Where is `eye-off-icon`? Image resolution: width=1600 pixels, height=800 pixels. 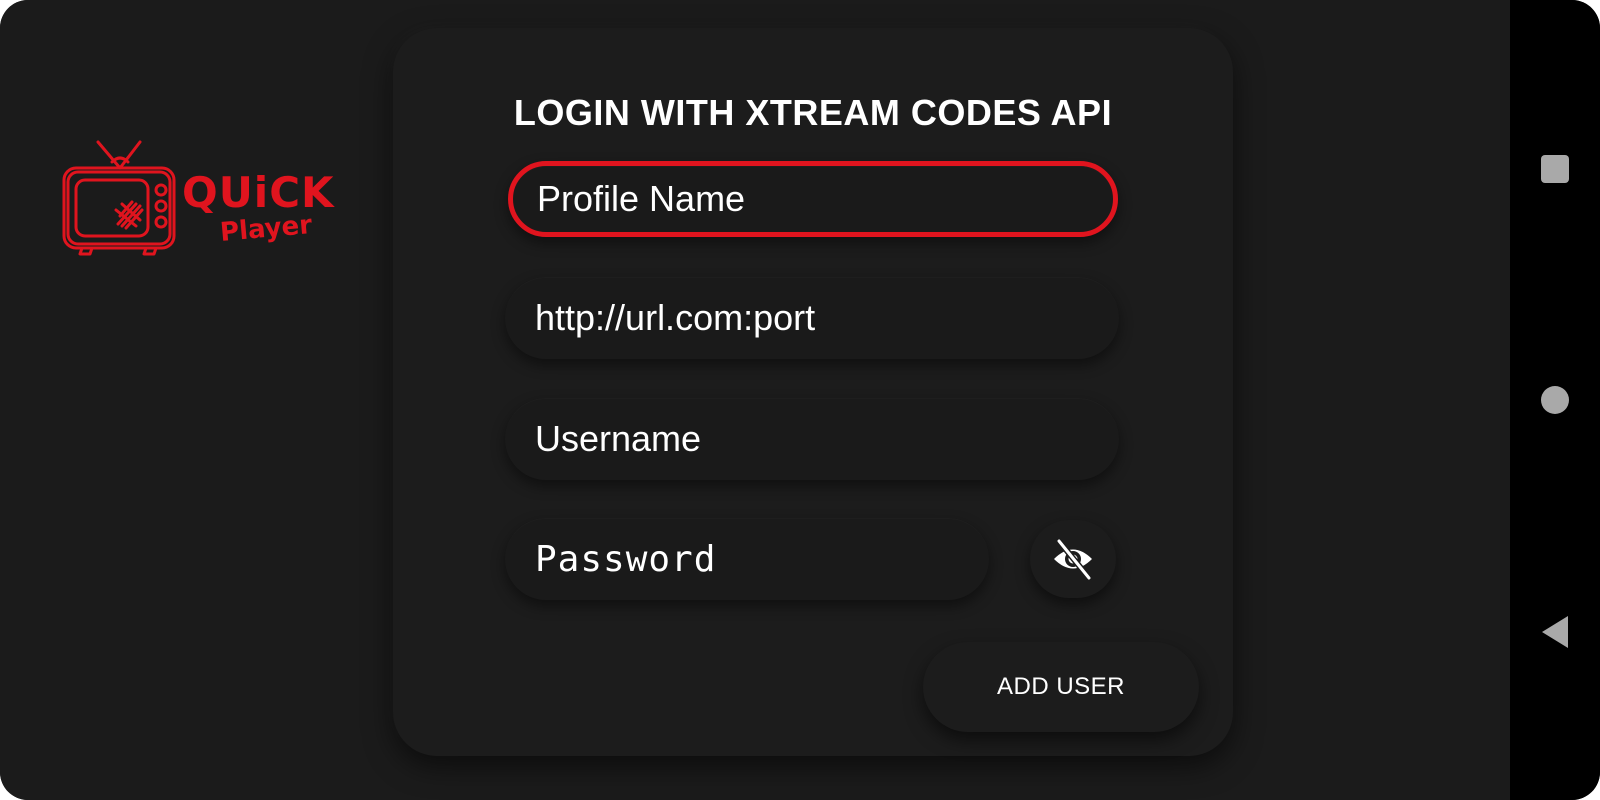 eye-off-icon is located at coordinates (1073, 559).